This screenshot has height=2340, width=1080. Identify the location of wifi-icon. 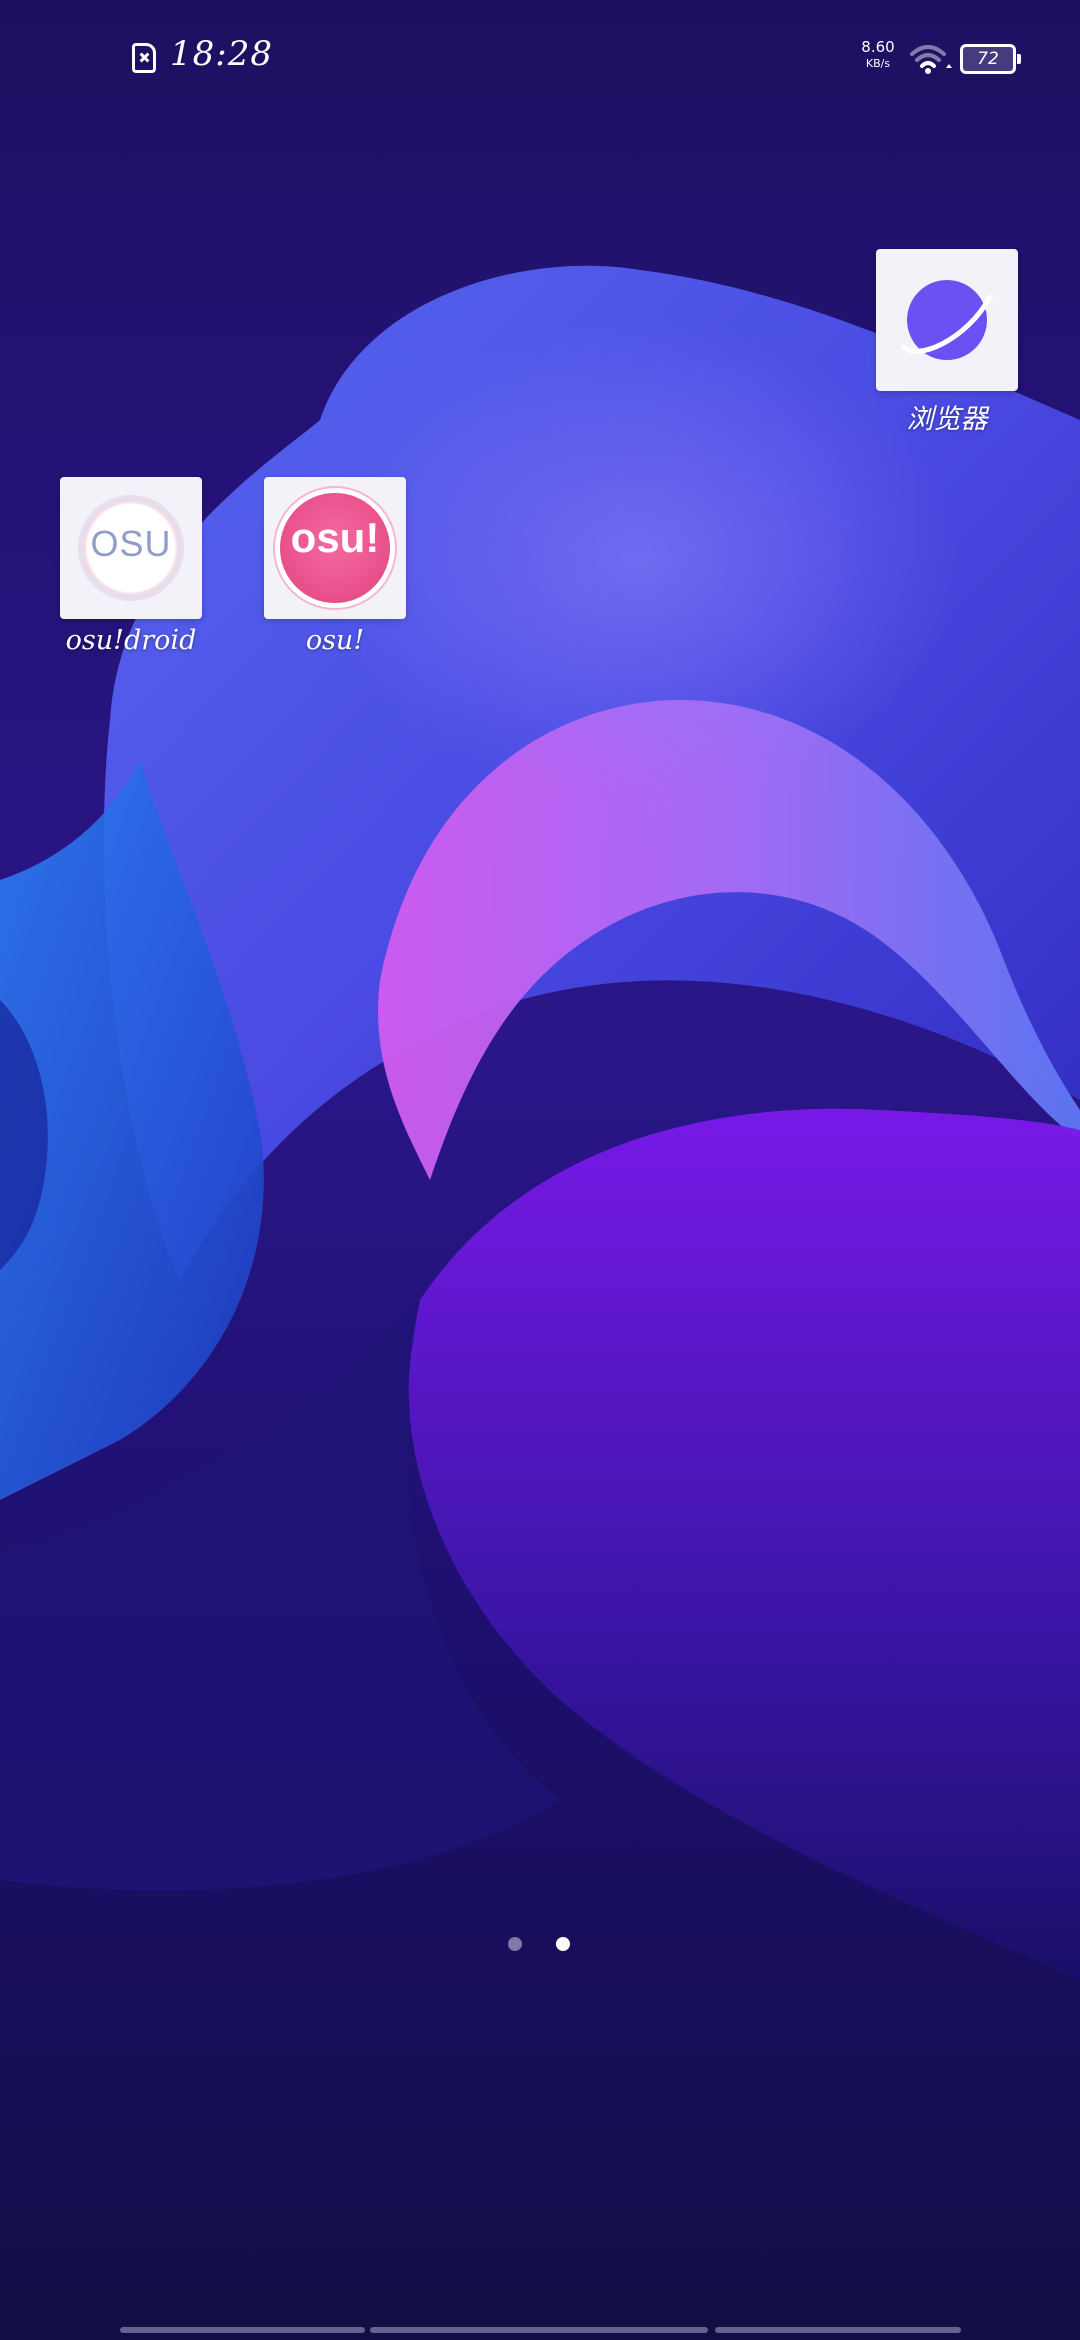
(931, 59).